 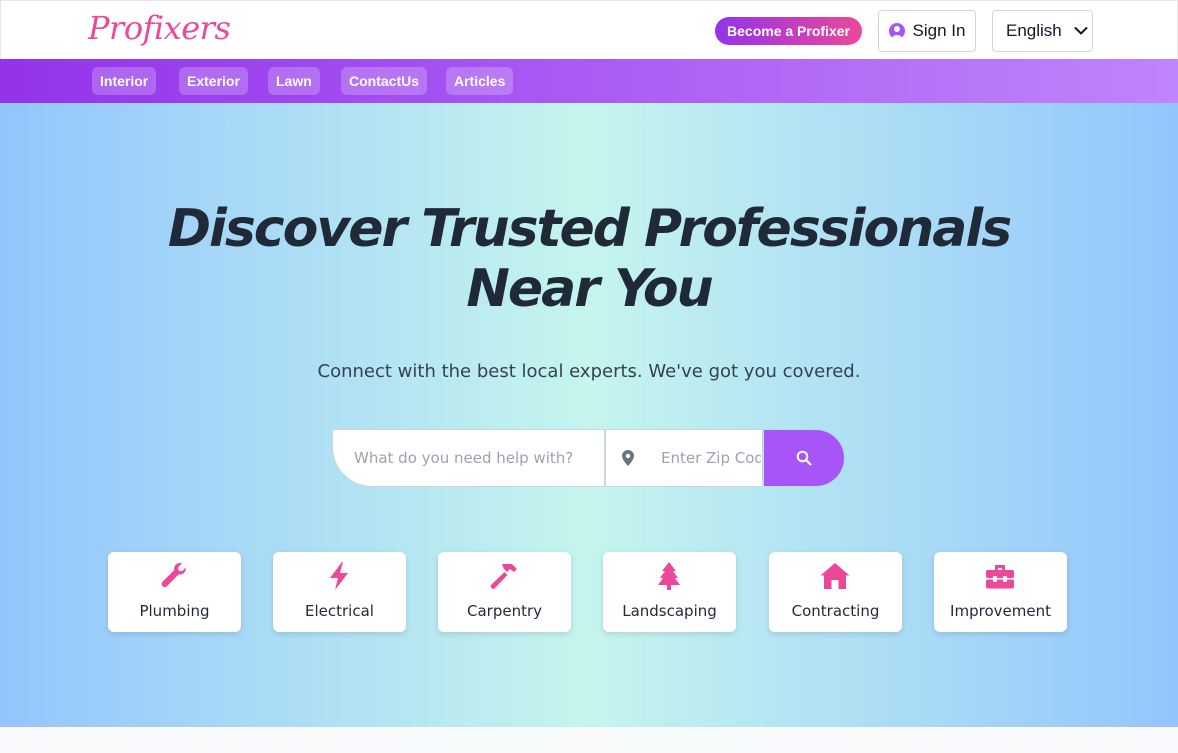 I want to click on service-search-input, so click(x=468, y=458).